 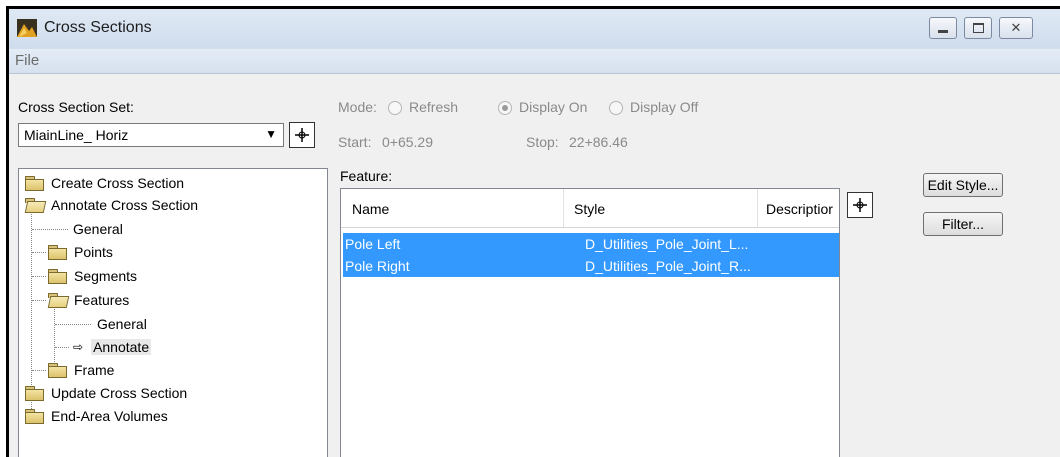 I want to click on maximize-button, so click(x=978, y=28).